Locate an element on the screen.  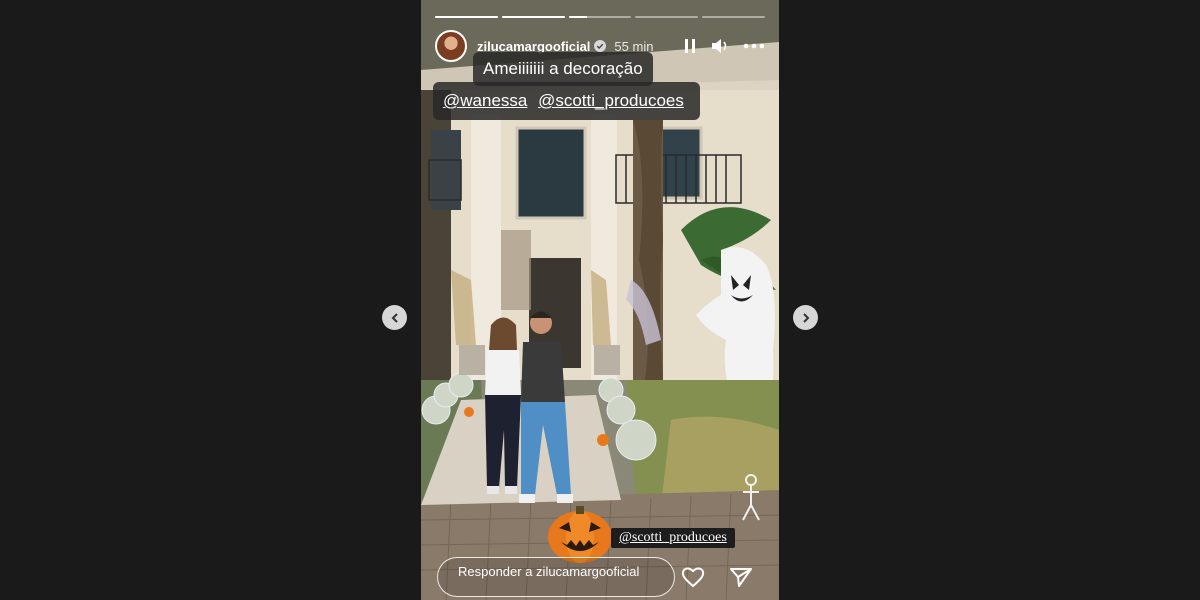
volume-icon is located at coordinates (720, 46).